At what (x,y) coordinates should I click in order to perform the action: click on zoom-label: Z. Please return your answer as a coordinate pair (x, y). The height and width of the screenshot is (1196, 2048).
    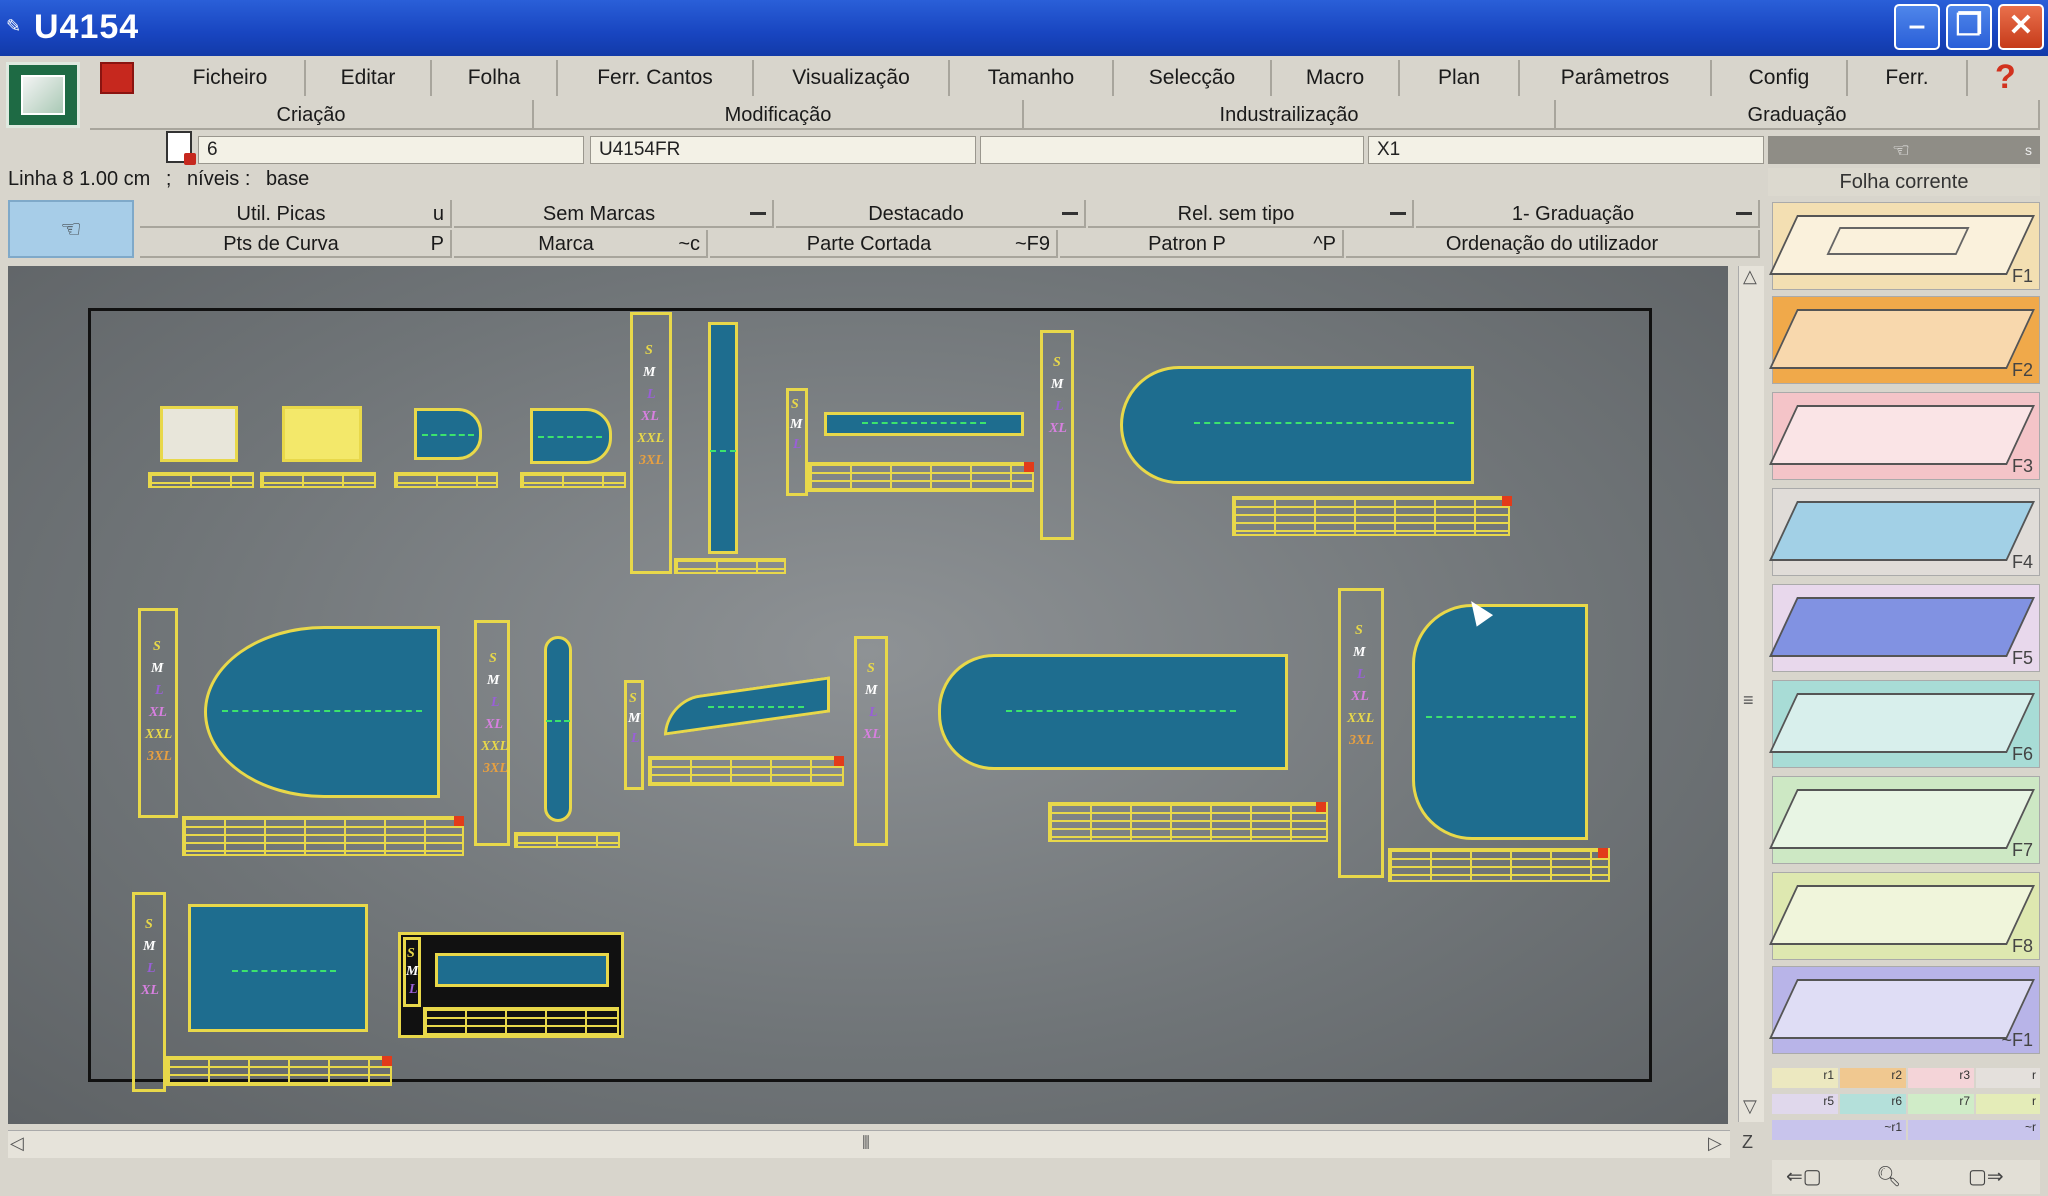
    Looking at the image, I should click on (1747, 1142).